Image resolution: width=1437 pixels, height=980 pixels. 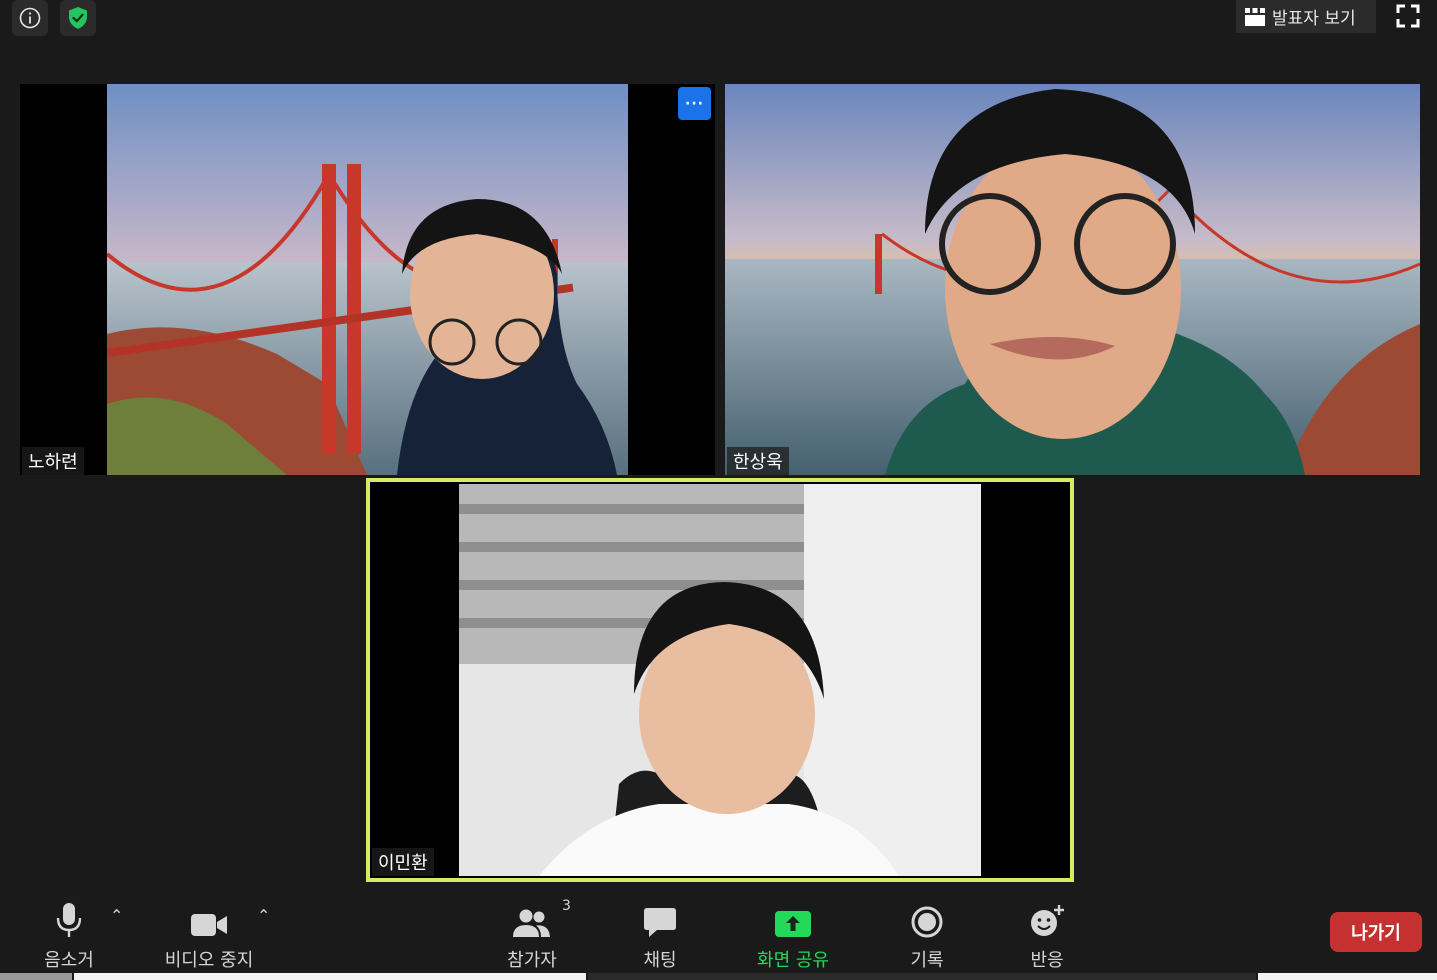 What do you see at coordinates (1047, 960) in the screenshot?
I see `reactions-label: 반응` at bounding box center [1047, 960].